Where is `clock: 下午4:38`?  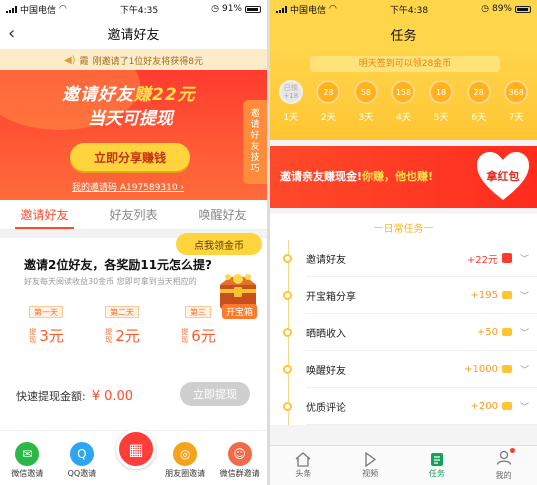
clock: 下午4:38 is located at coordinates (409, 10).